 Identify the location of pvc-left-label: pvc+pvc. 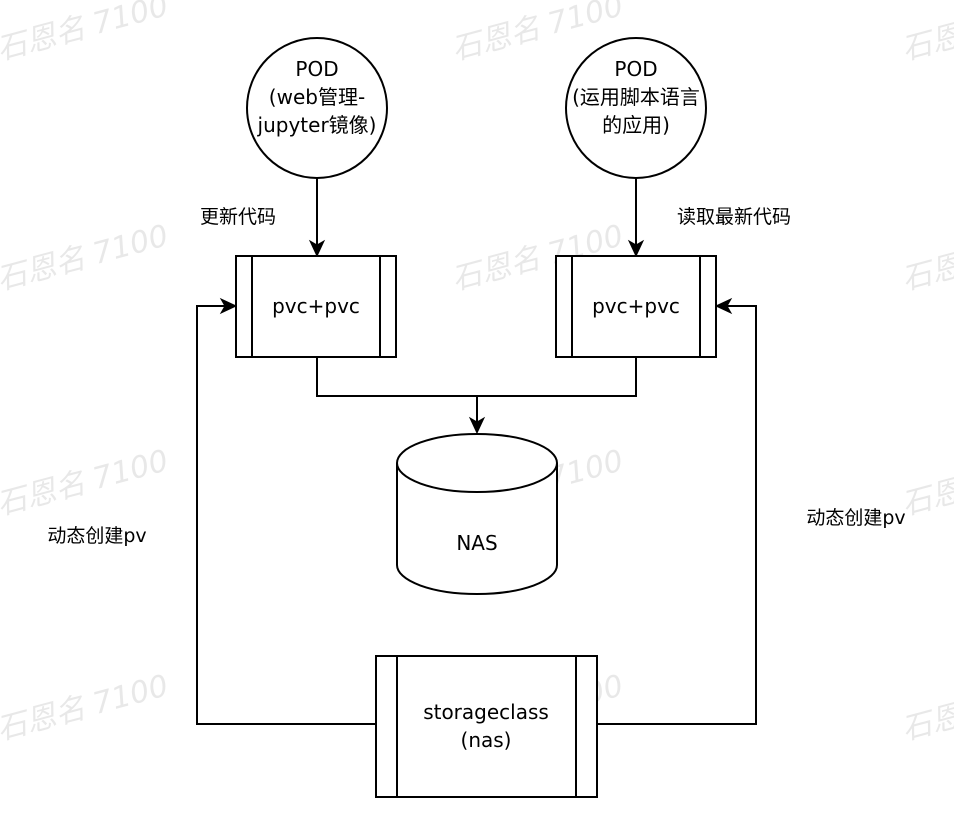
(316, 306).